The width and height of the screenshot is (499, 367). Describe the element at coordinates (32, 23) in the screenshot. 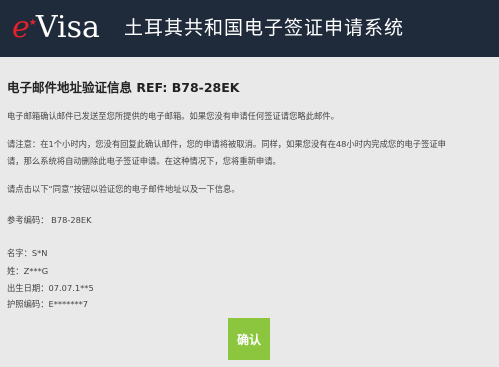

I see `star-icon: ★` at that location.